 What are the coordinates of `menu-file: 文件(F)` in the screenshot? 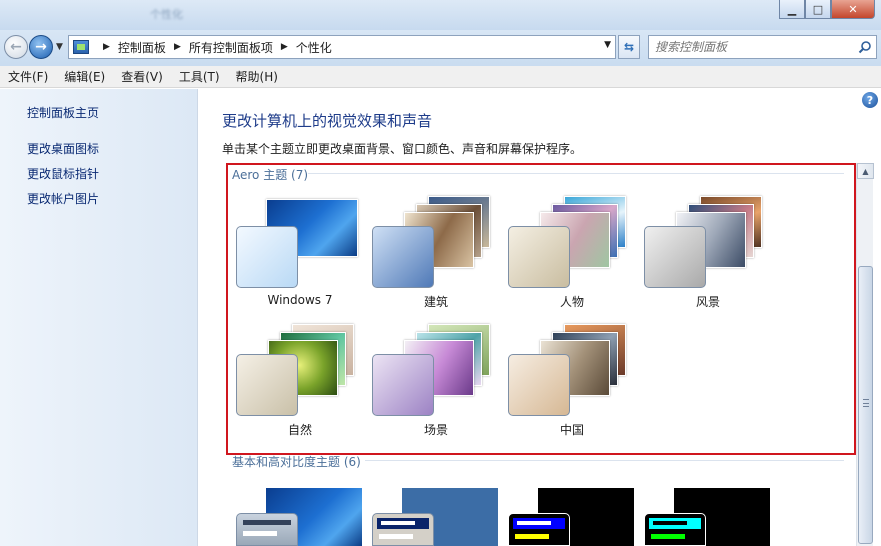 It's located at (28, 76).